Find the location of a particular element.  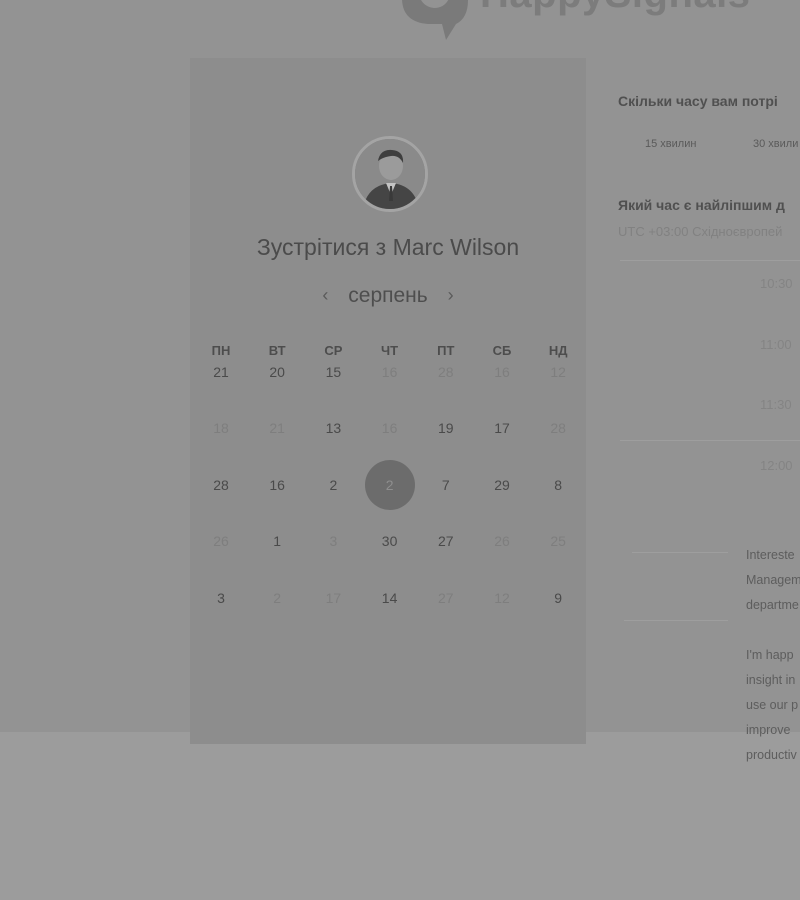

person-photo-icon is located at coordinates (390, 174).